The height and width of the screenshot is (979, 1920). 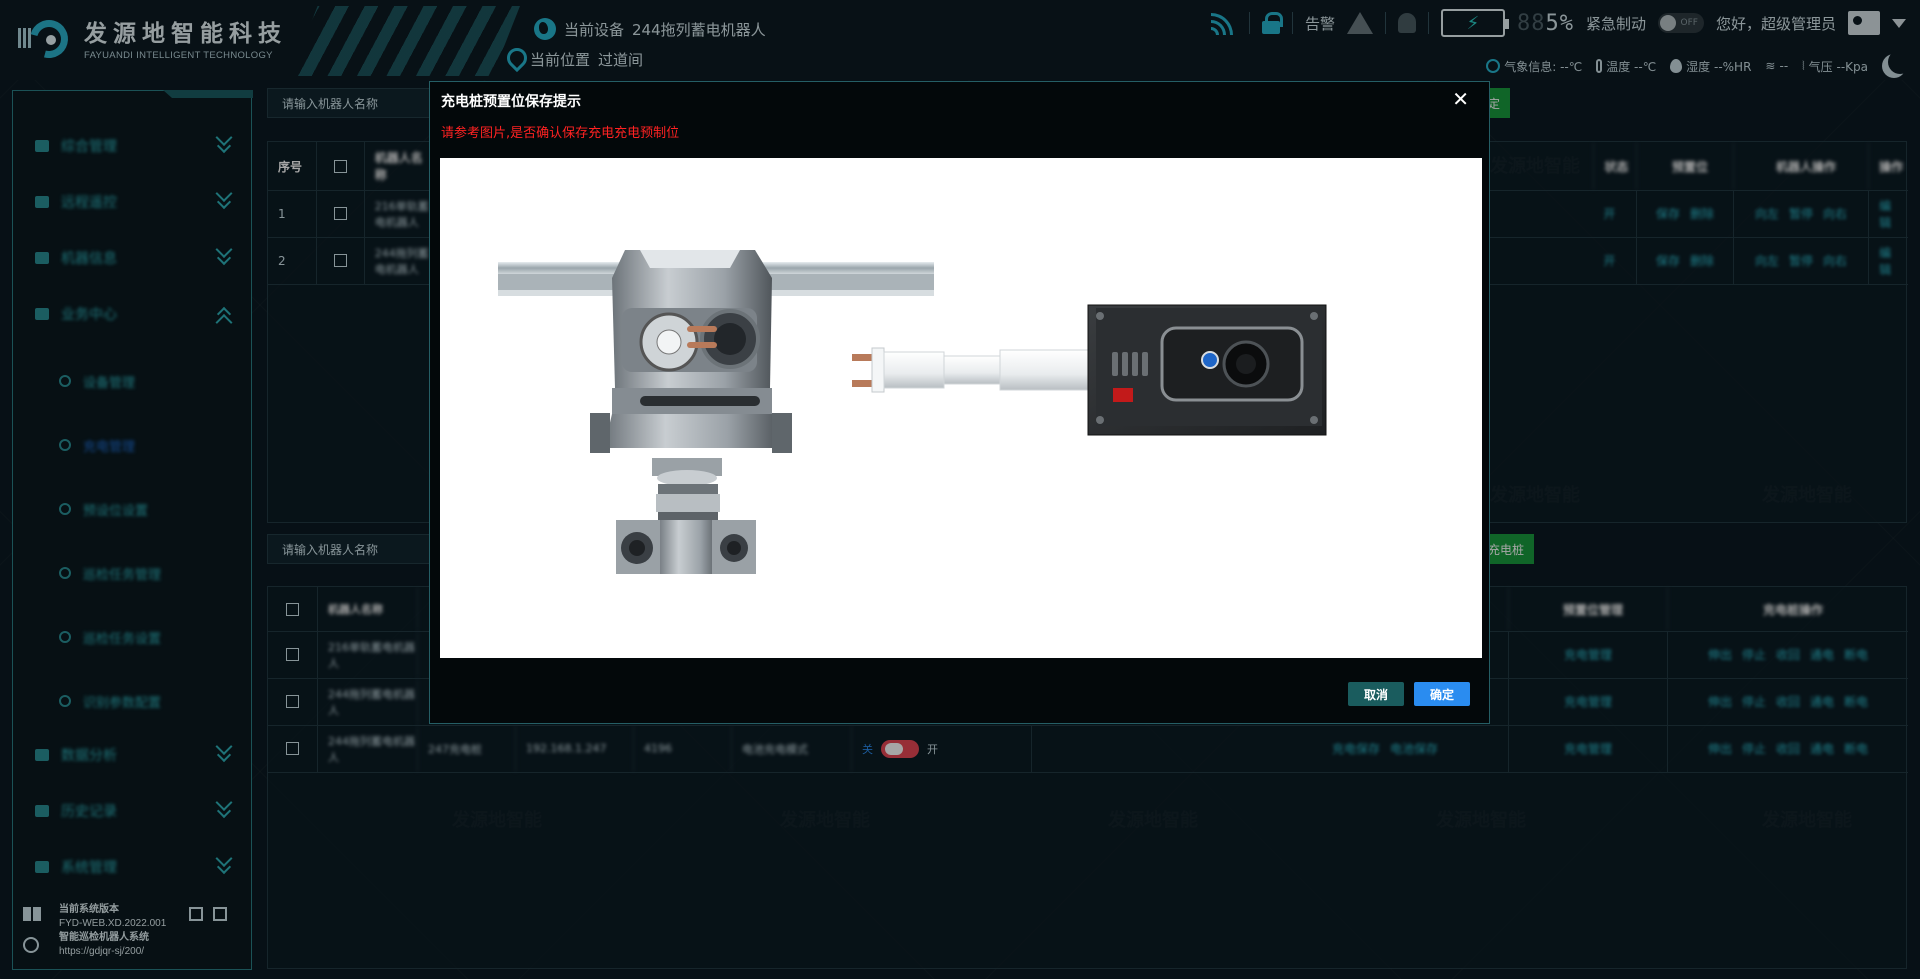 What do you see at coordinates (560, 133) in the screenshot?
I see `dialog-message: 请参考图片,是否确认保存充电充电预制位` at bounding box center [560, 133].